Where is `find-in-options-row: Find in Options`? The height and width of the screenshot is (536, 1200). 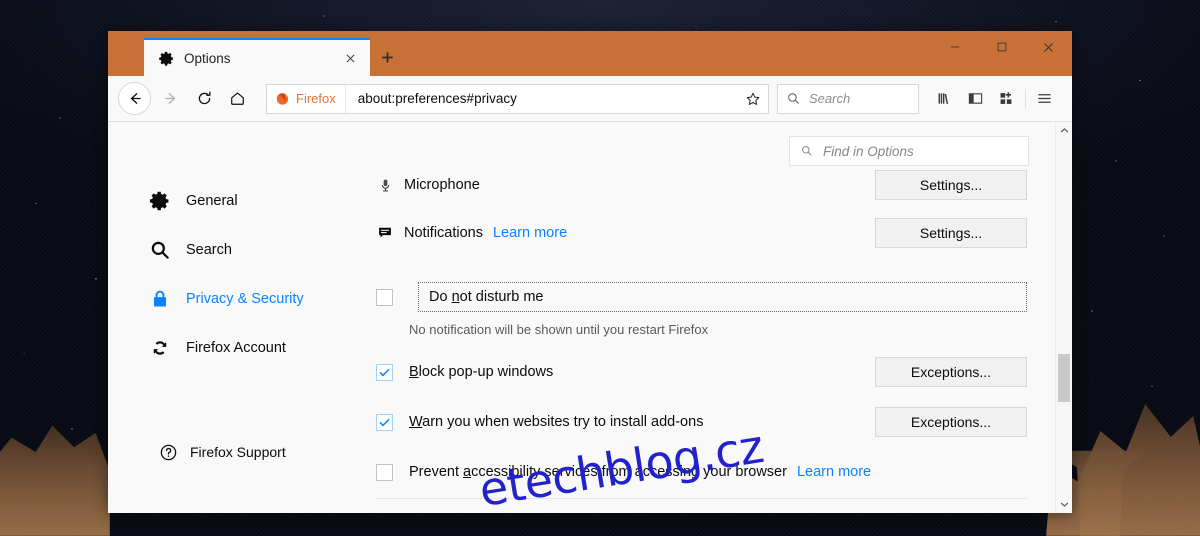 find-in-options-row: Find in Options is located at coordinates (909, 151).